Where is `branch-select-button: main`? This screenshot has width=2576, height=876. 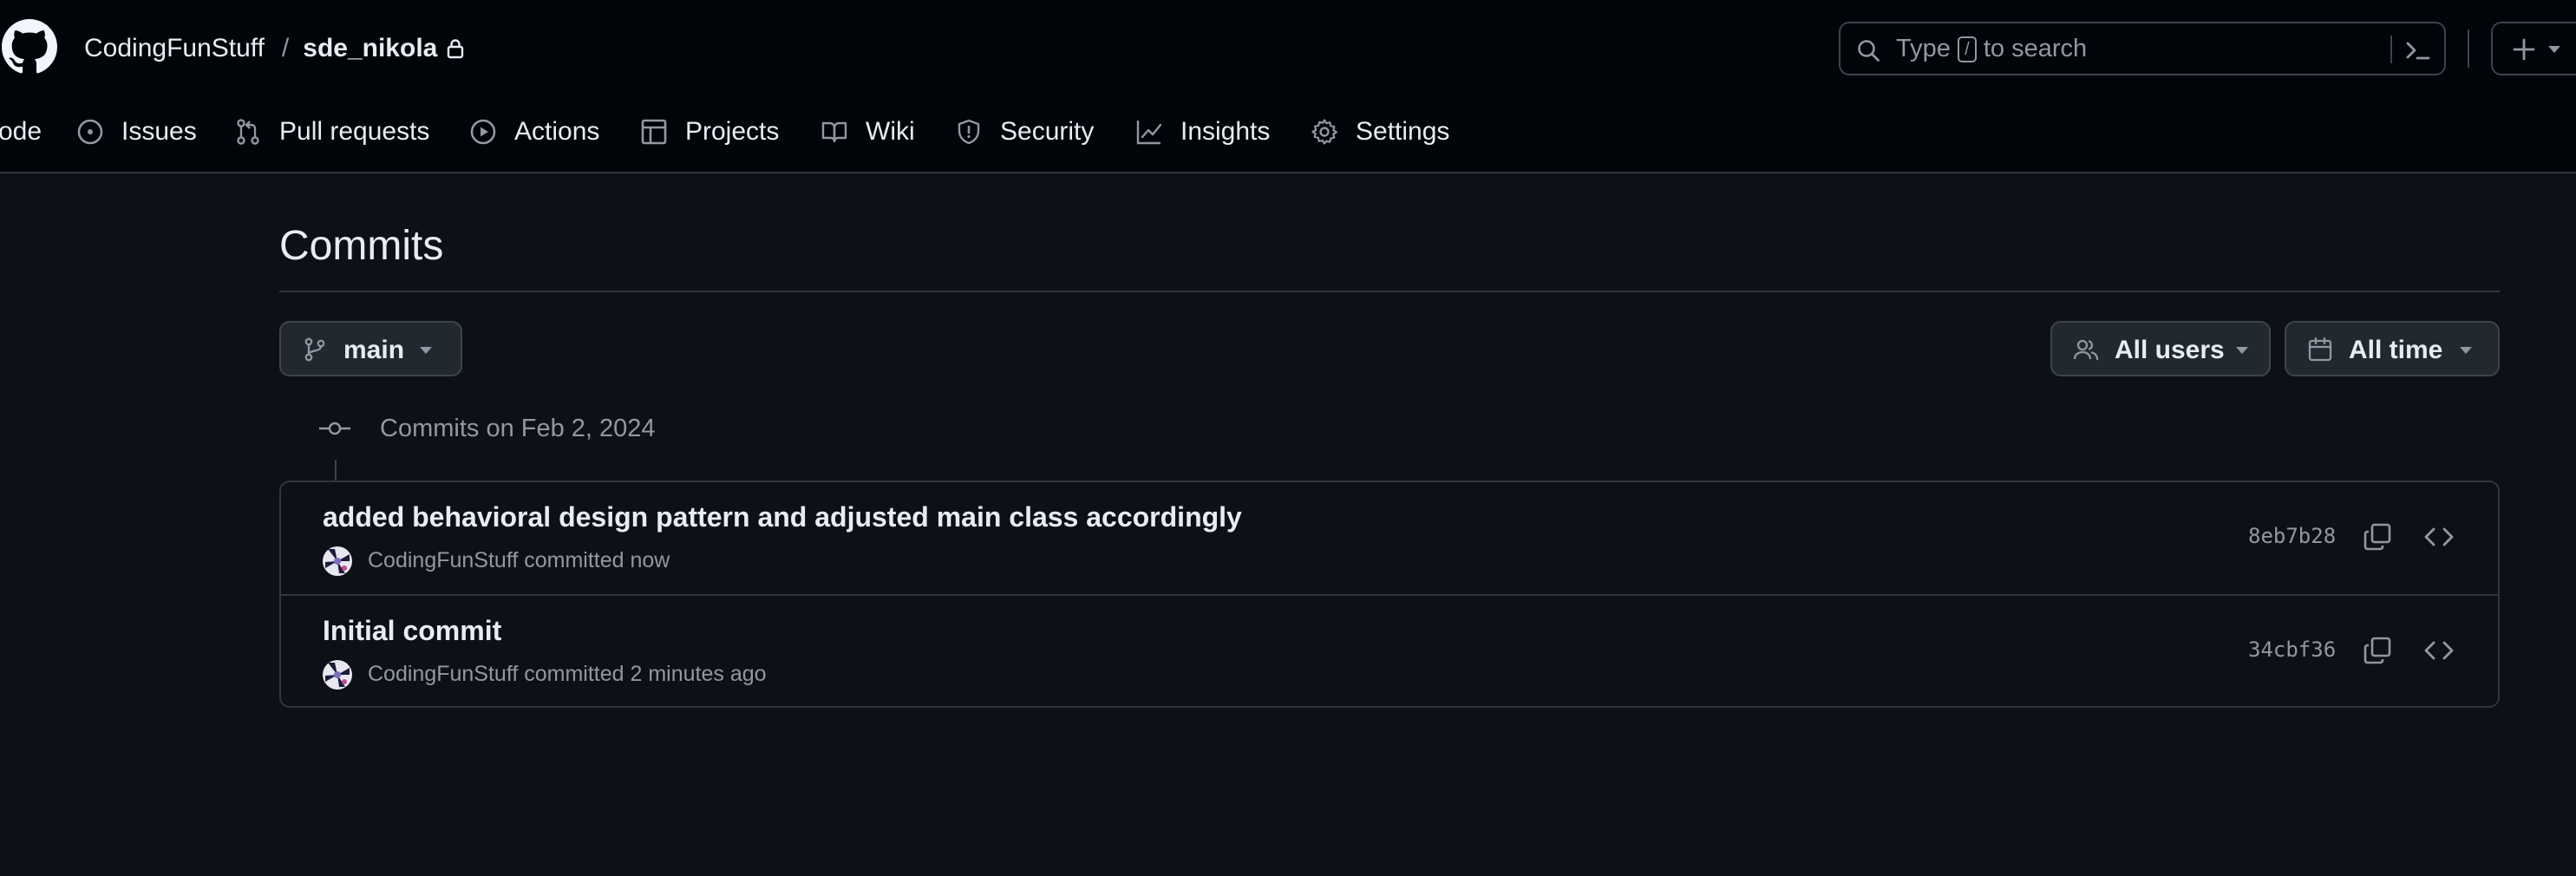
branch-select-button: main is located at coordinates (370, 348).